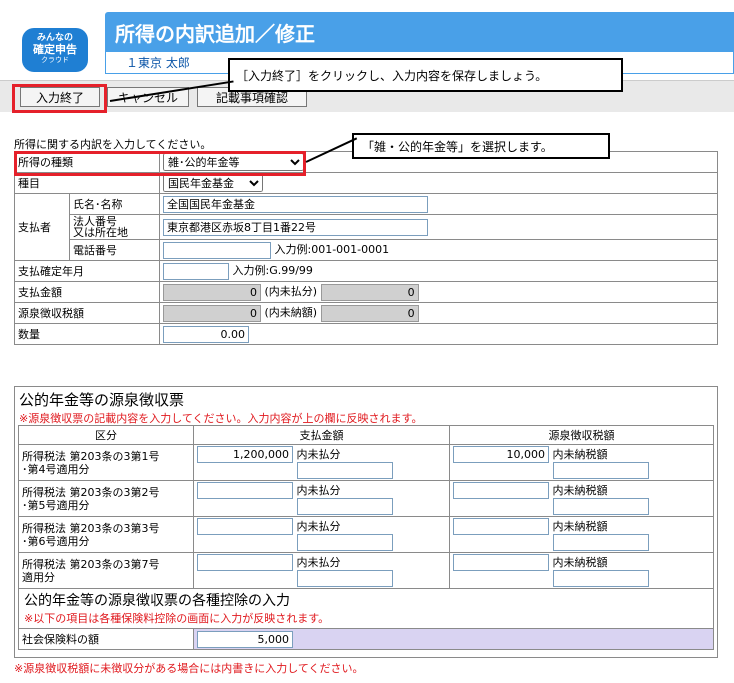  What do you see at coordinates (106, 498) in the screenshot?
I see `row-label: 所得税法 第203条の3第2号 ･第5号適用分` at bounding box center [106, 498].